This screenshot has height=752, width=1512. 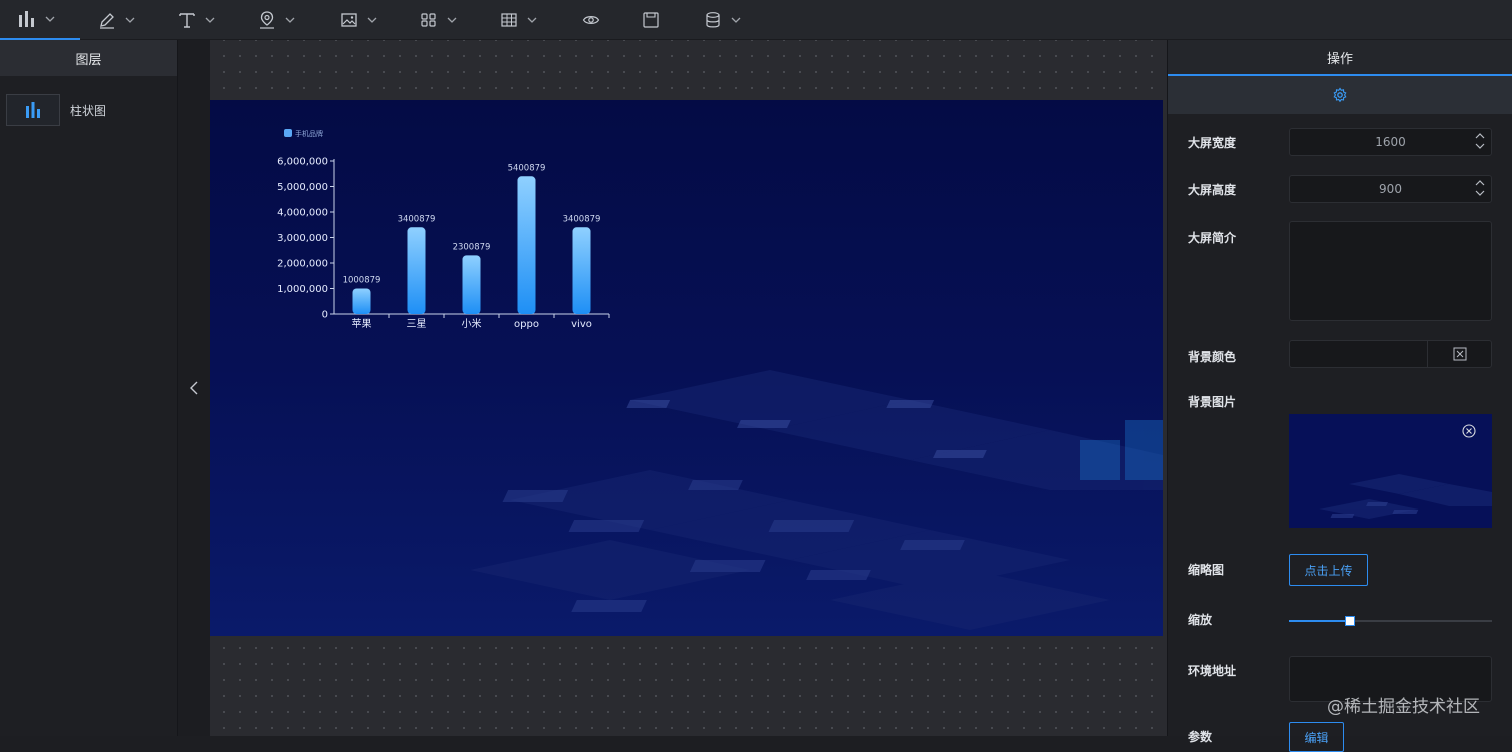 I want to click on map-pin-icon, so click(x=267, y=20).